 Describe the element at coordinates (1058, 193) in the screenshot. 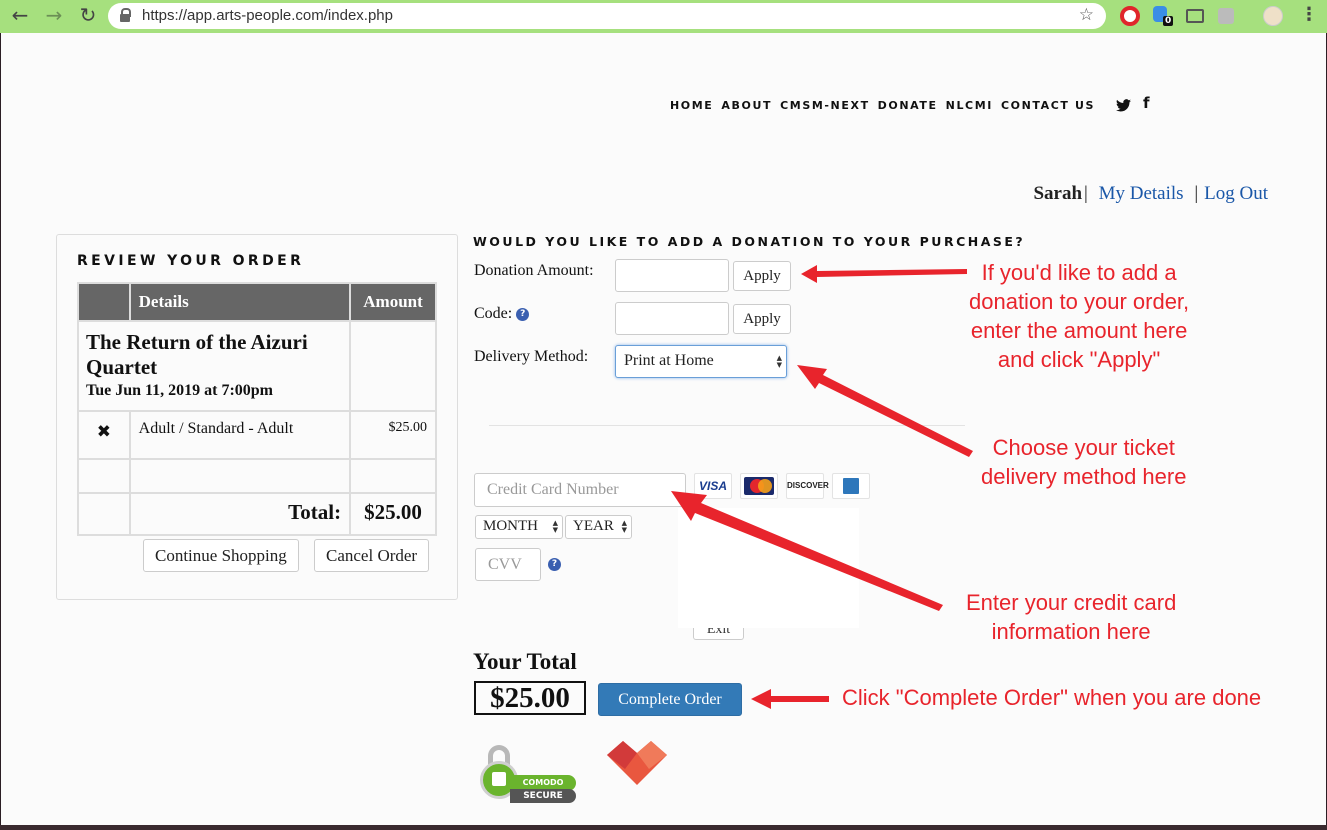

I see `user-name: Sarah` at that location.